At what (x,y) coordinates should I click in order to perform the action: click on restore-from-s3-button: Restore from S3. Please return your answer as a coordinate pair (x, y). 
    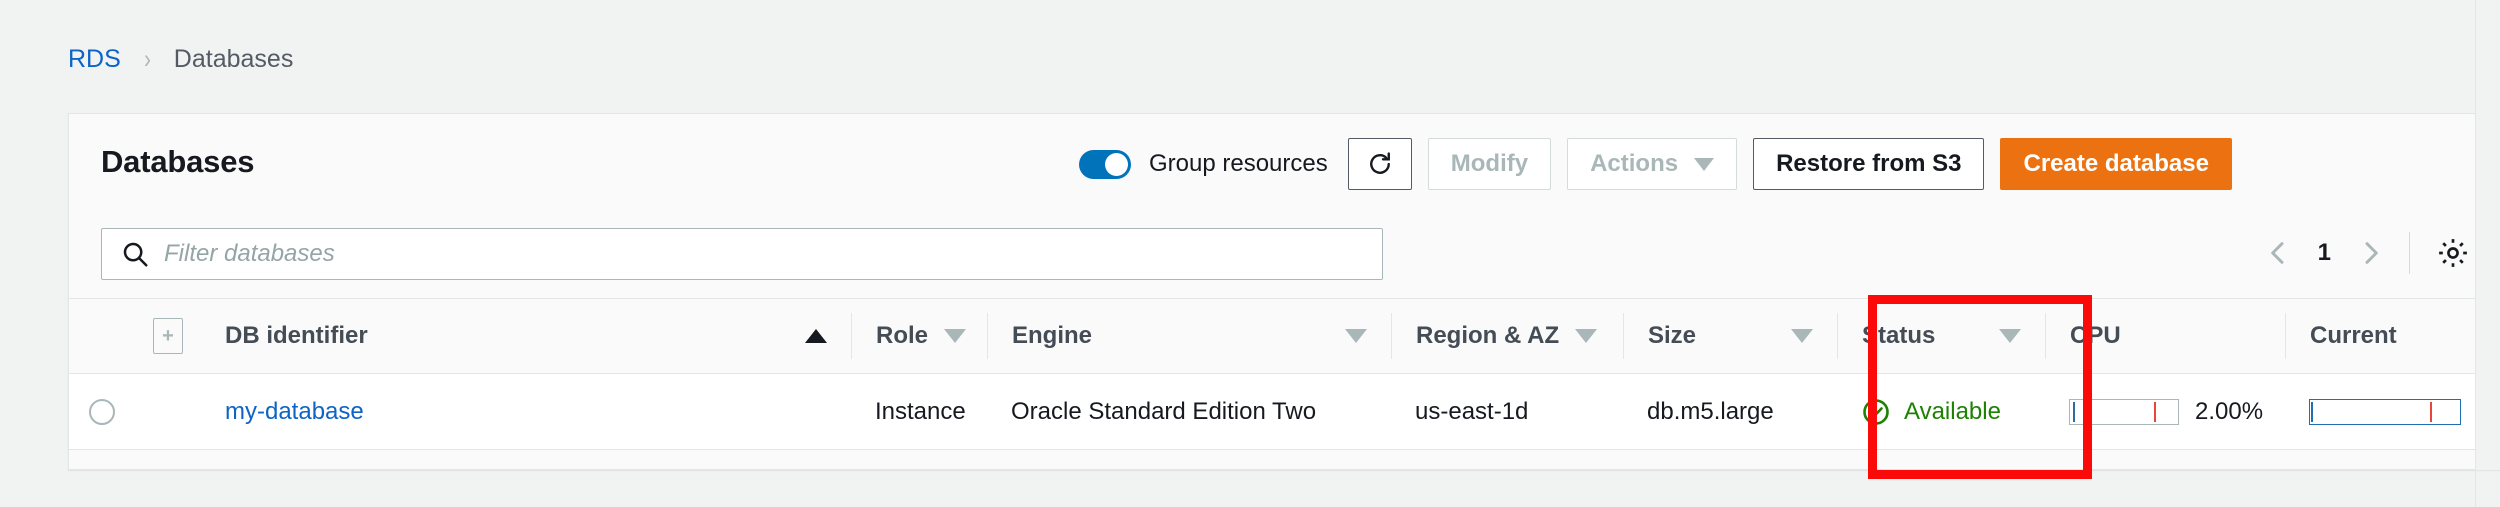
    Looking at the image, I should click on (1869, 164).